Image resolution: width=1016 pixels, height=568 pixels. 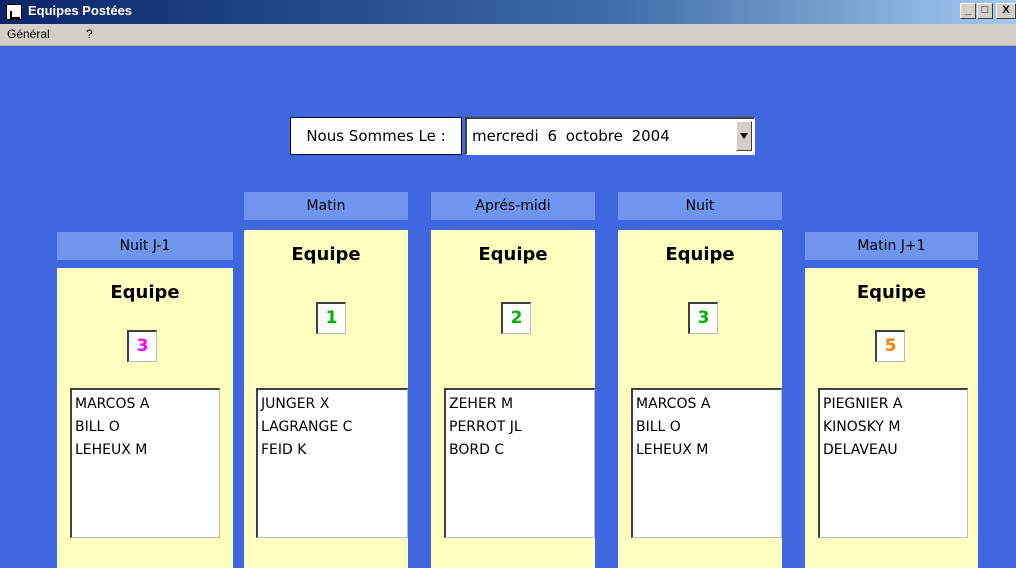 I want to click on list-item: KINOSKY M, so click(x=862, y=427).